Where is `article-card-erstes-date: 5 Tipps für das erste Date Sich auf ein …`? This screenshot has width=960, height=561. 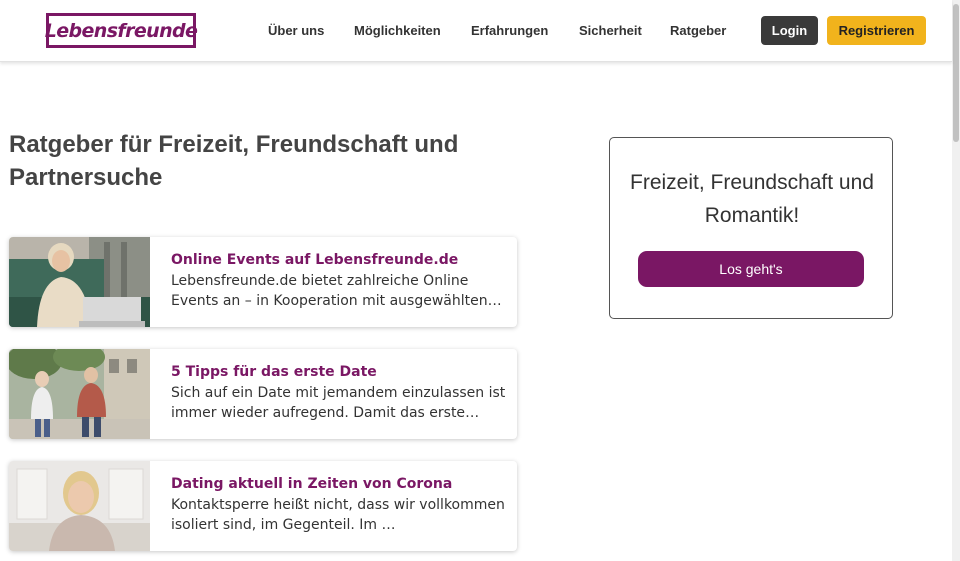 article-card-erstes-date: 5 Tipps für das erste Date Sich auf ein … is located at coordinates (263, 394).